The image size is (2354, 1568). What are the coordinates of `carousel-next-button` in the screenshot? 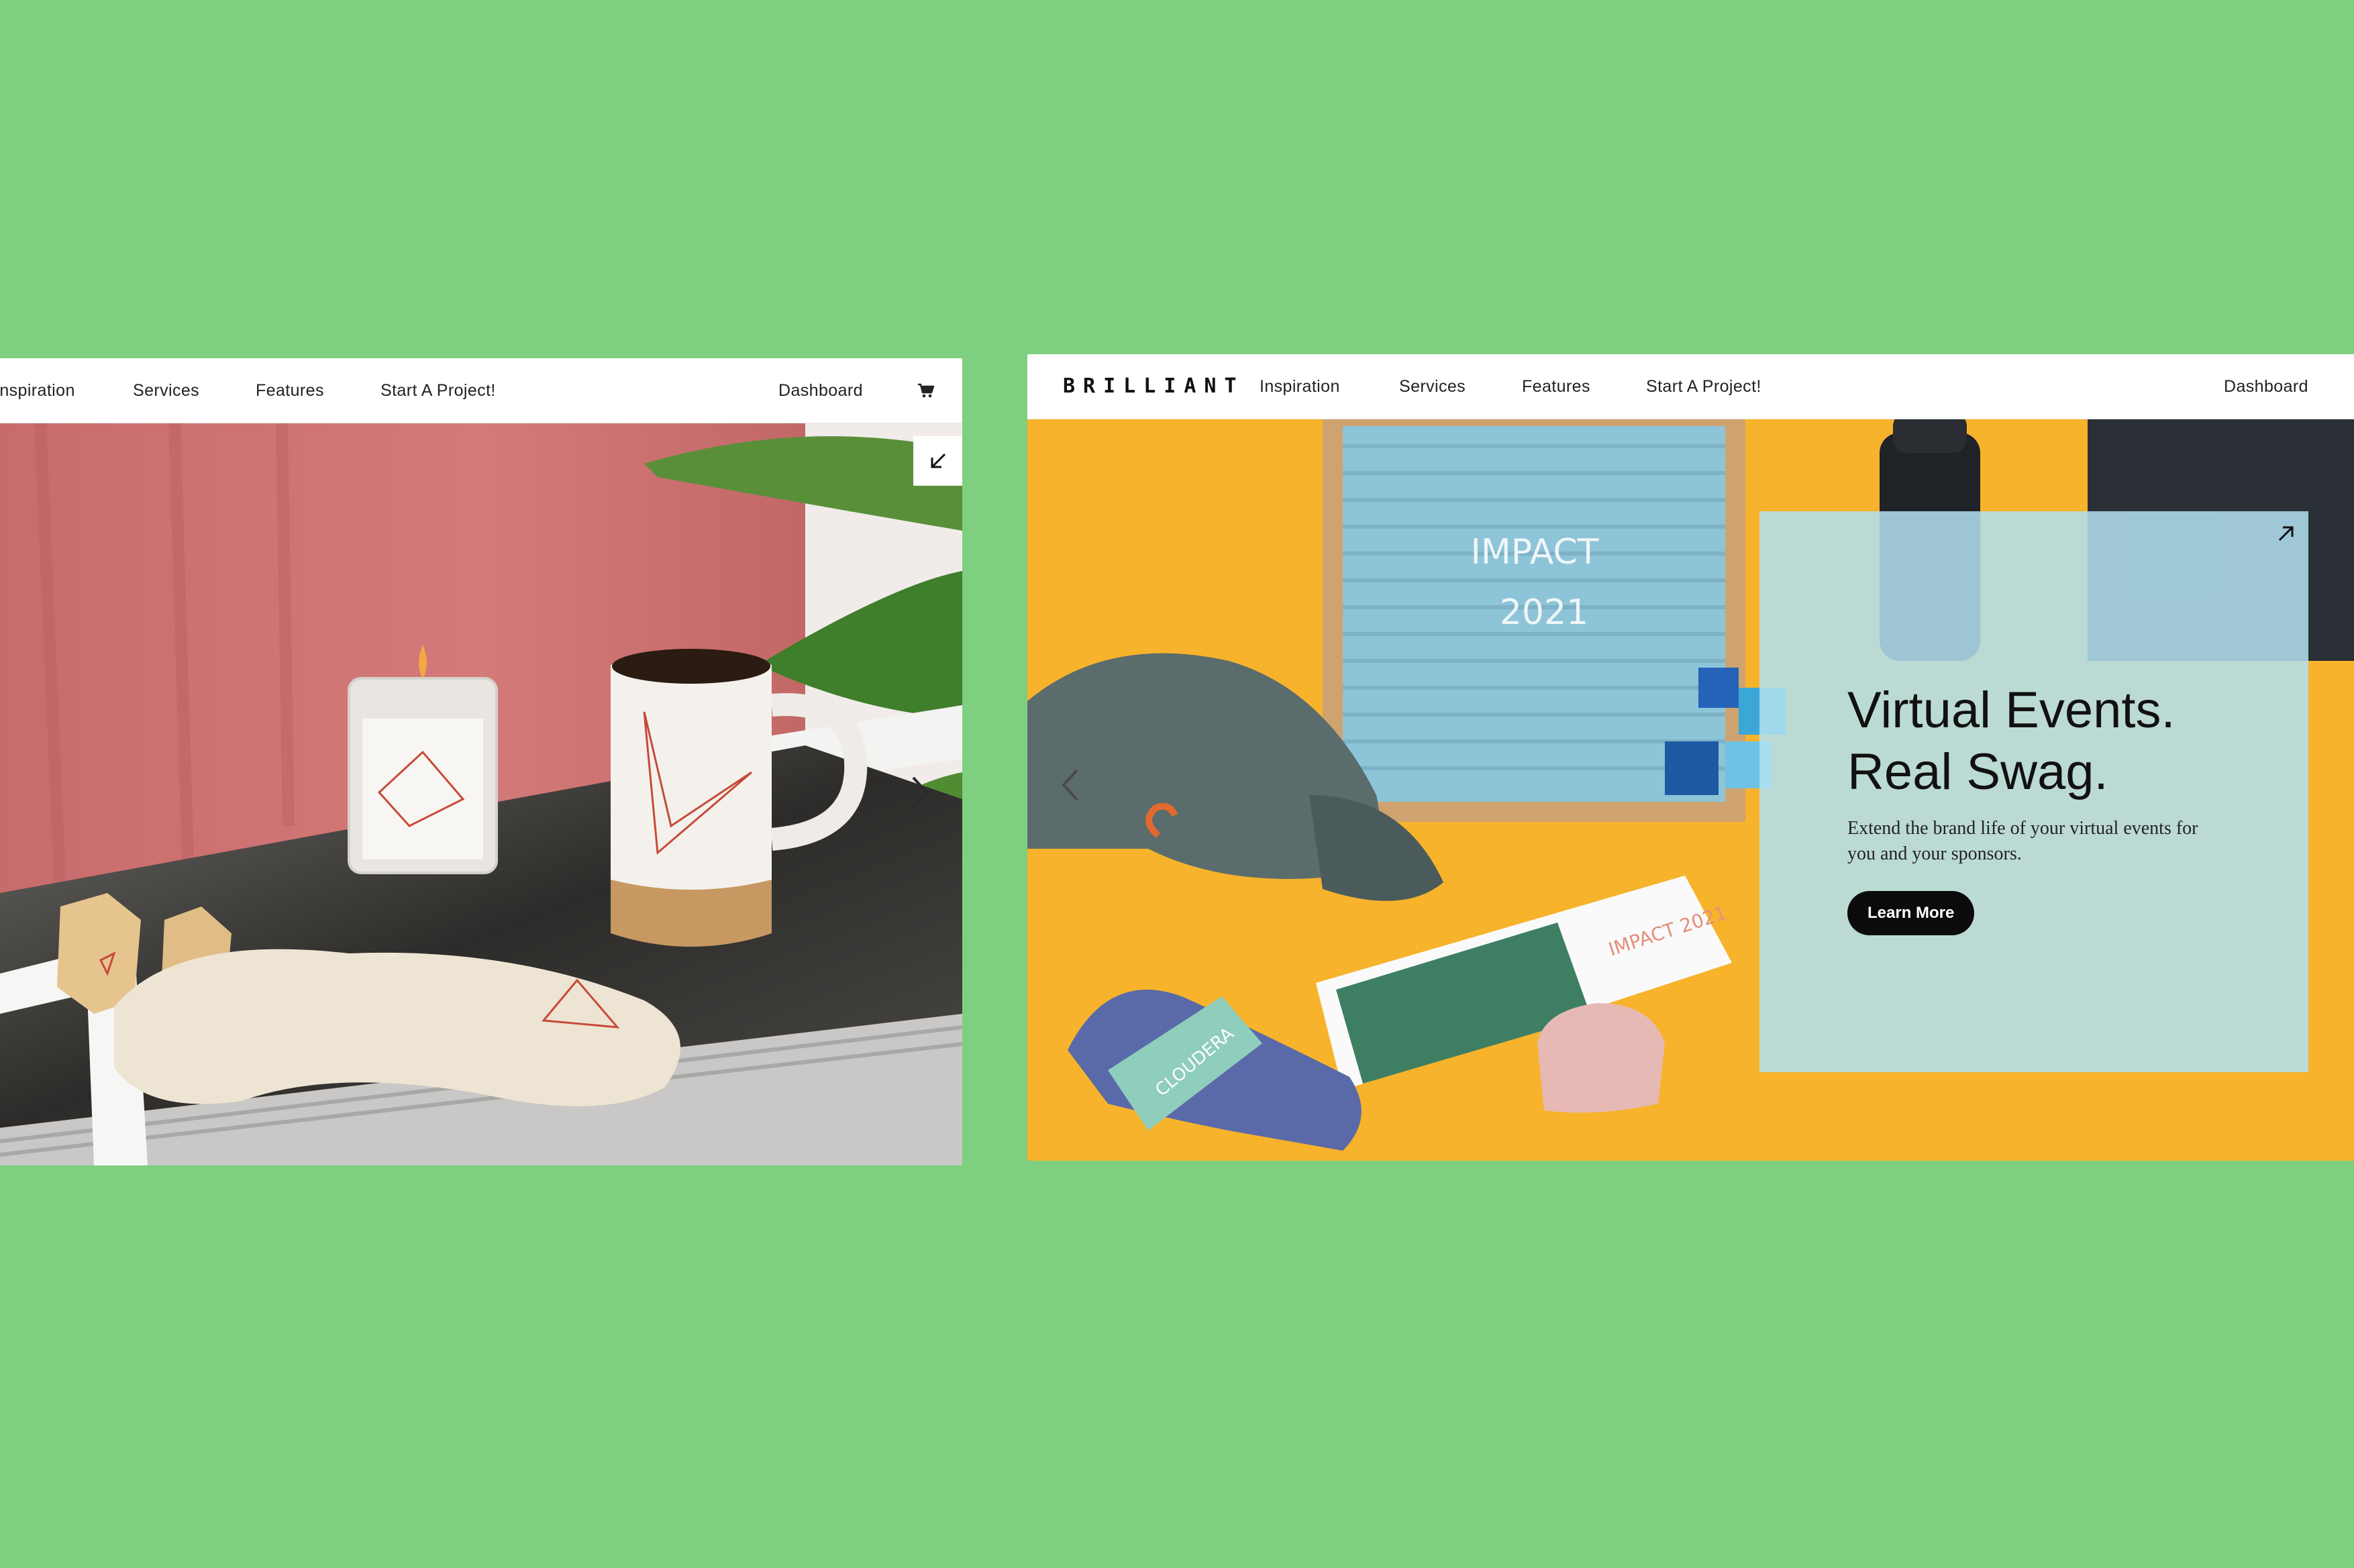 It's located at (920, 792).